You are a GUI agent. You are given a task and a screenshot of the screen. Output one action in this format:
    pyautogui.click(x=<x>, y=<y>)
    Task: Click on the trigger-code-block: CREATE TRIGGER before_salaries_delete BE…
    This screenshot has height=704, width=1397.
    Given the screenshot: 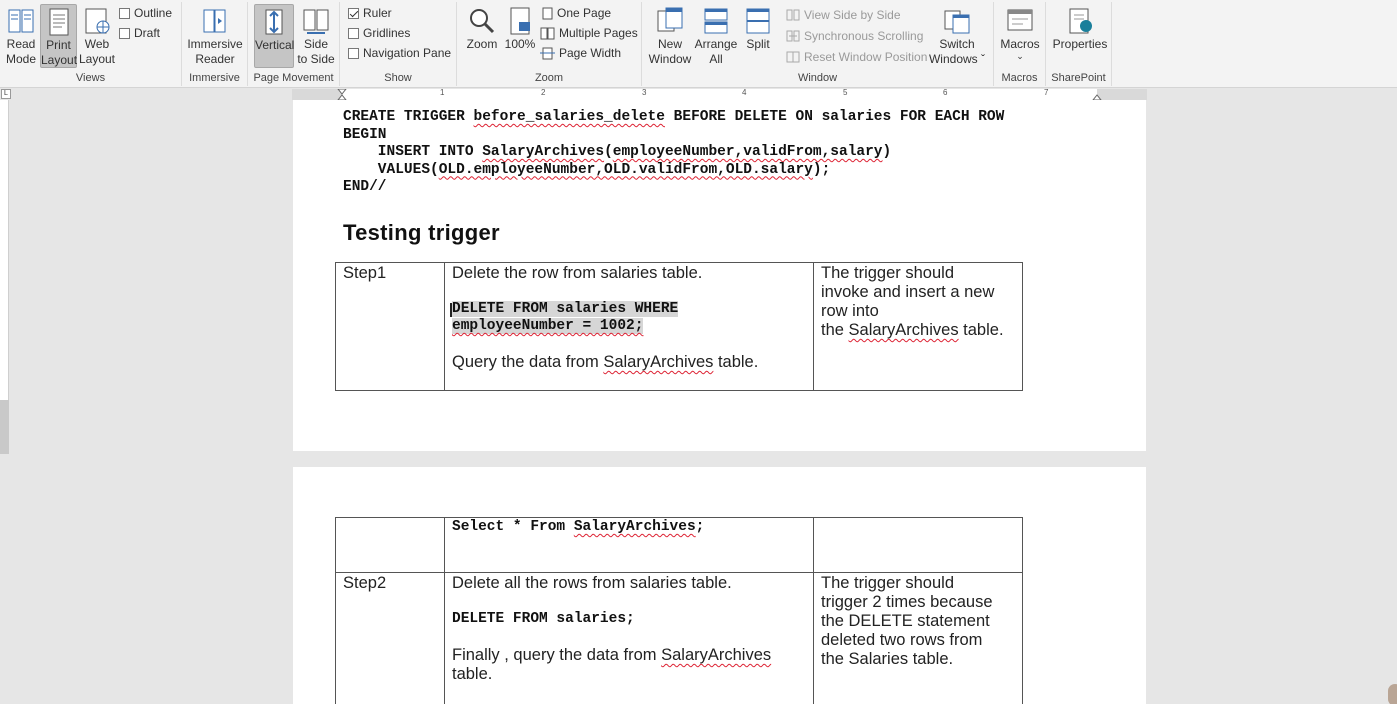 What is the action you would take?
    pyautogui.click(x=673, y=153)
    